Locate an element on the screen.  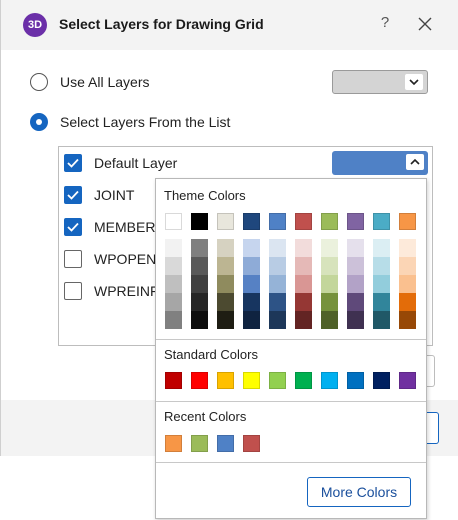
layer-checkbox-wpopeni is located at coordinates (73, 259).